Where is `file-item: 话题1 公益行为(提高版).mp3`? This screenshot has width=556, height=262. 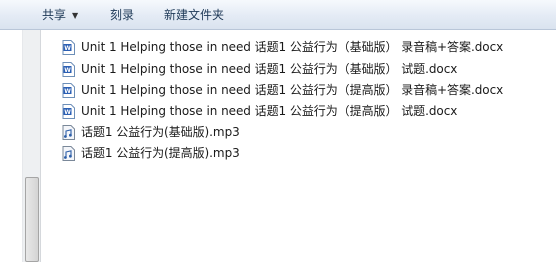
file-item: 话题1 公益行为(提高版).mp3 is located at coordinates (151, 153).